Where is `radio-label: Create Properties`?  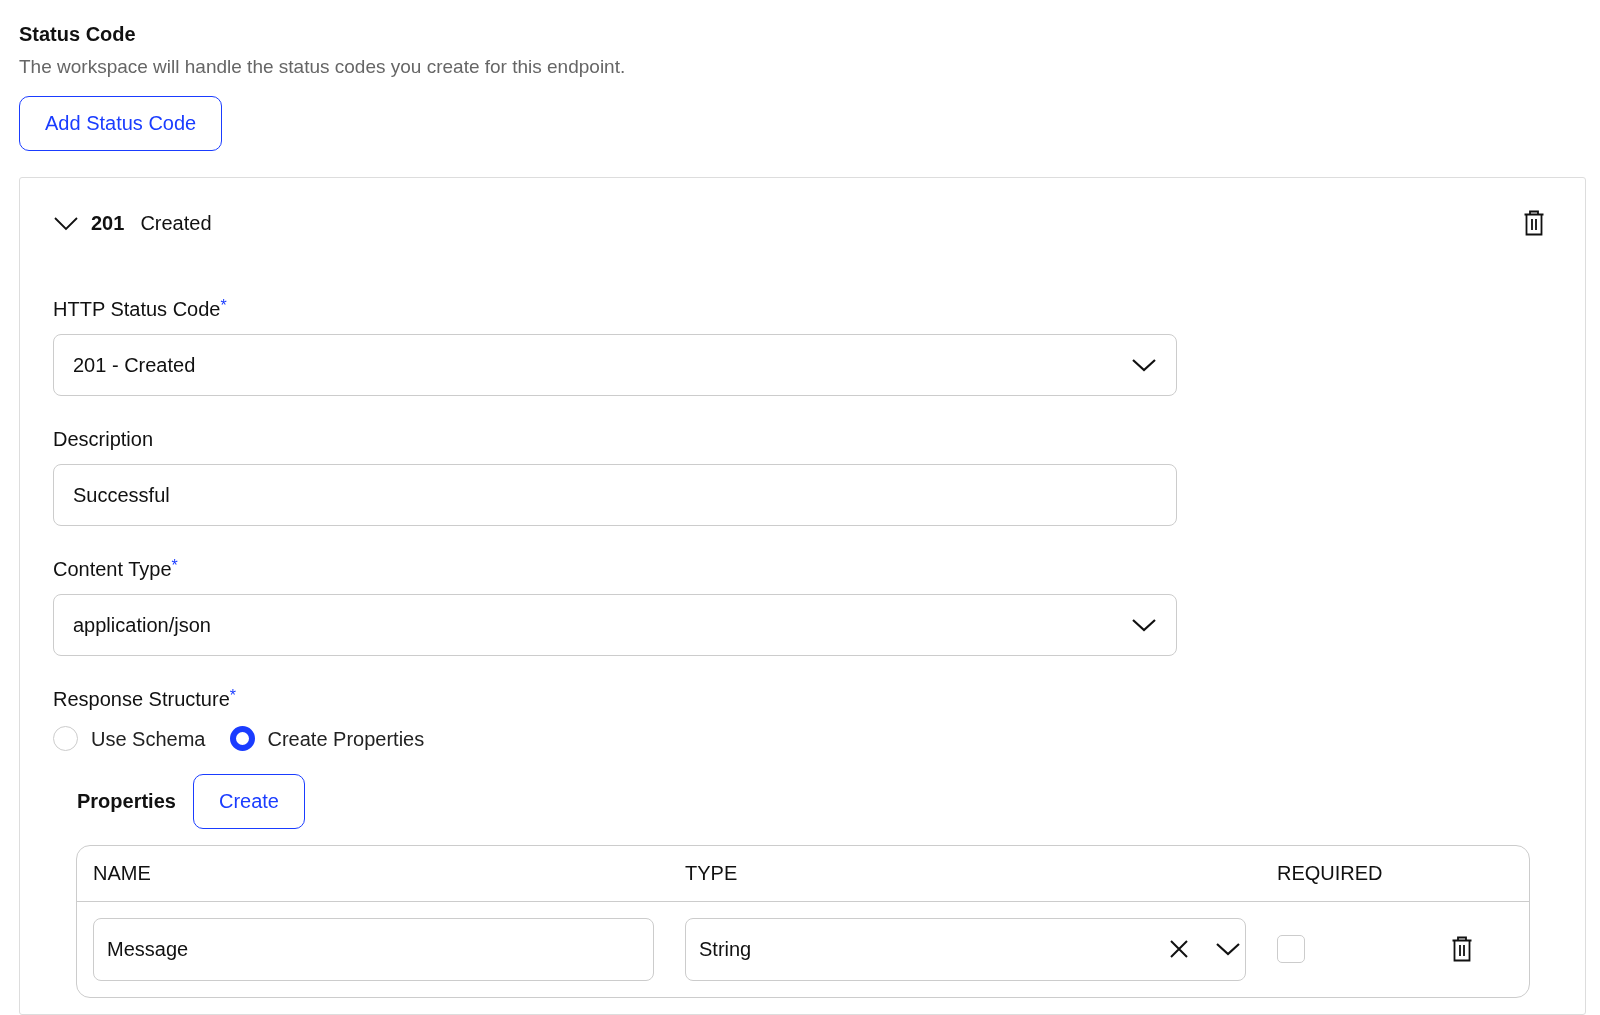
radio-label: Create Properties is located at coordinates (346, 738).